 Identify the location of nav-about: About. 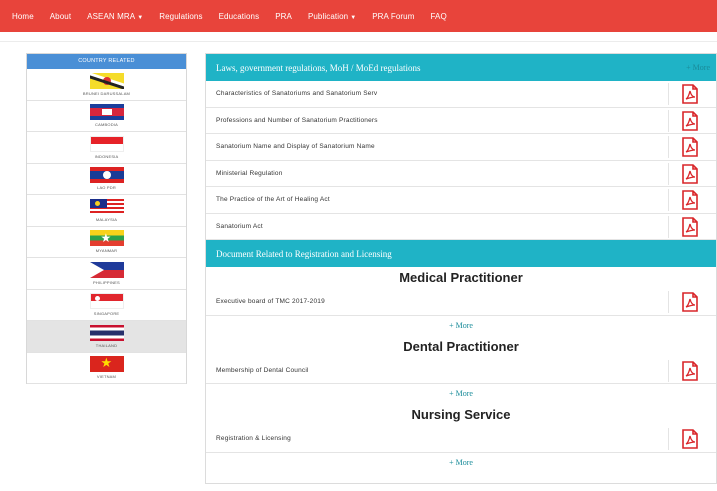
(60, 16).